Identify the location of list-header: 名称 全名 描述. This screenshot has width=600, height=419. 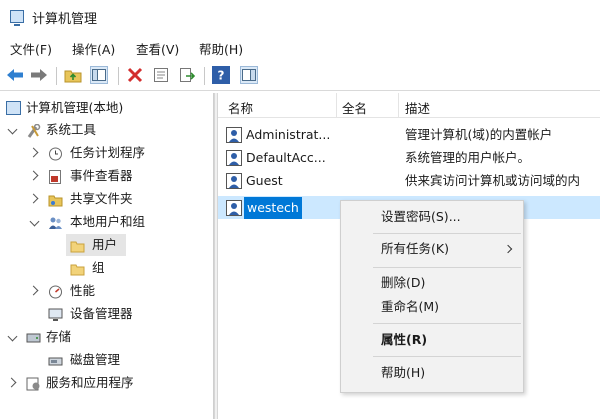
(409, 105).